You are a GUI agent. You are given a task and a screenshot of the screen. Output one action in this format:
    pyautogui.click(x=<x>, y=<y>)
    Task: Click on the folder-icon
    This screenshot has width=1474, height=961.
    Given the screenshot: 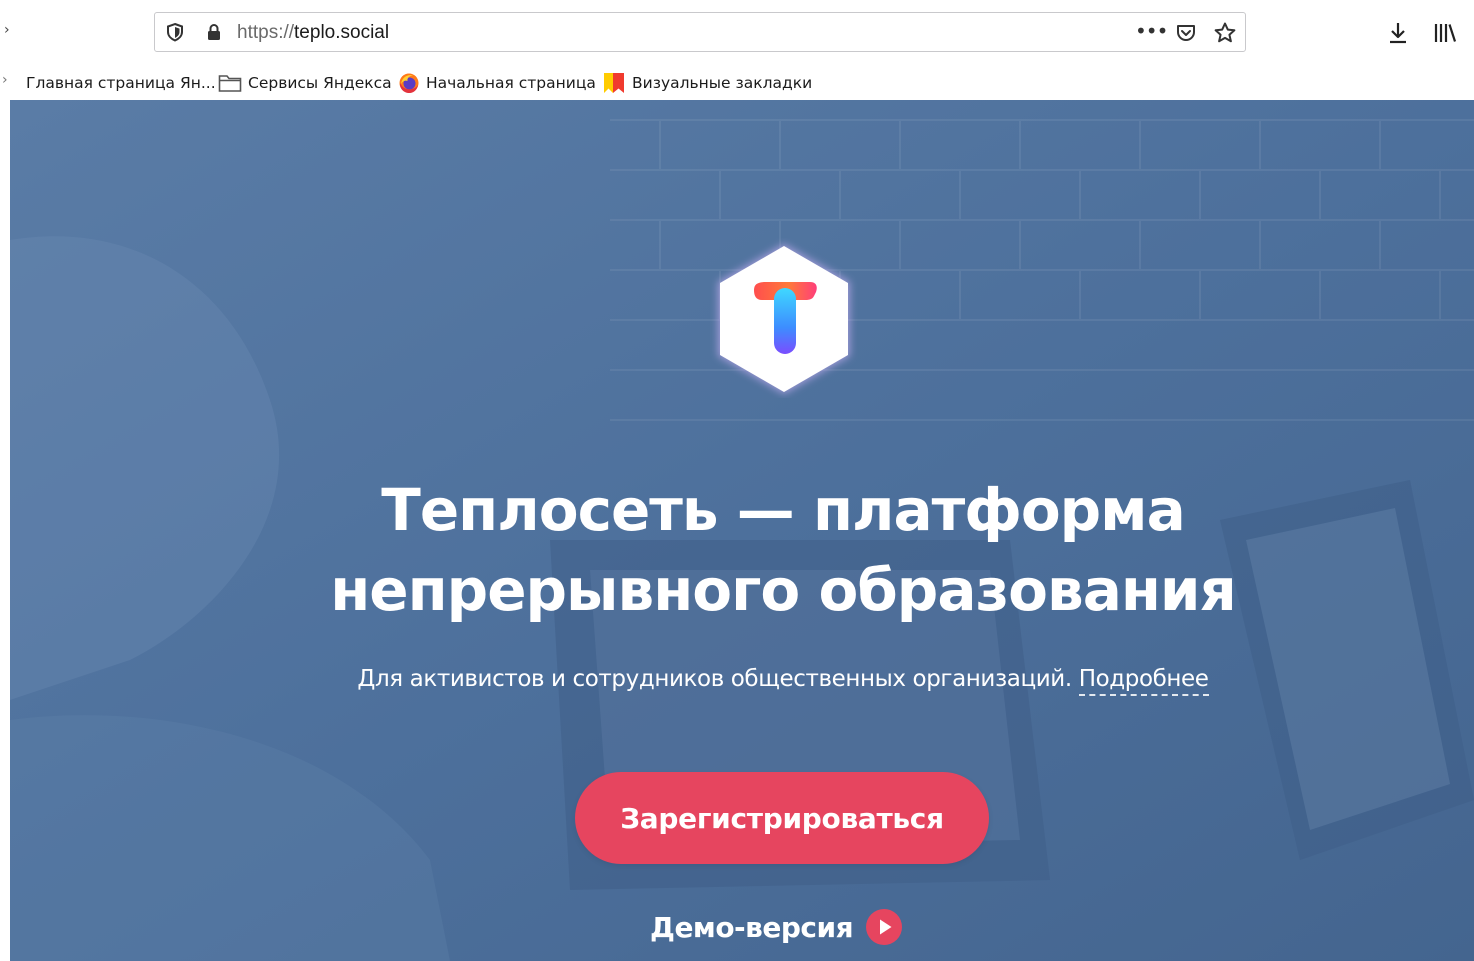 What is the action you would take?
    pyautogui.click(x=230, y=83)
    